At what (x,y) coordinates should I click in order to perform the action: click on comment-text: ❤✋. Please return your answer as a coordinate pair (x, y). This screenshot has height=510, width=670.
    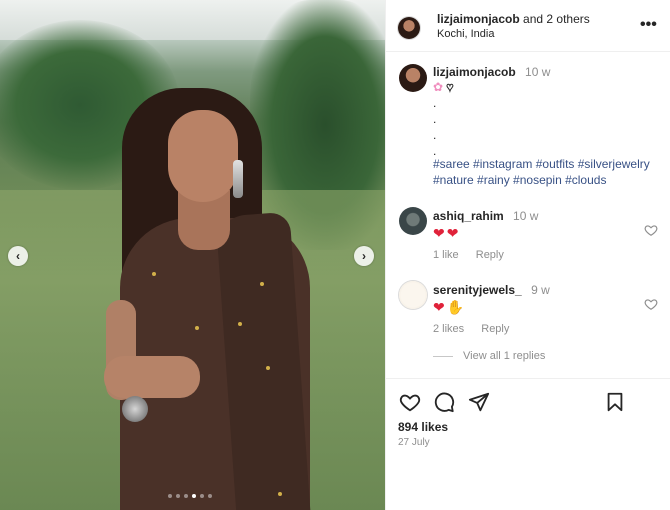
    Looking at the image, I should click on (449, 307).